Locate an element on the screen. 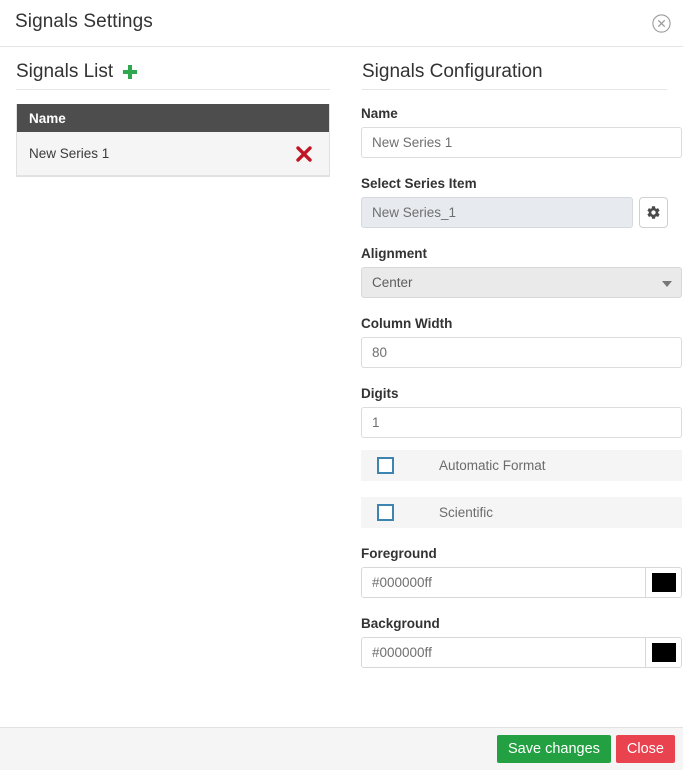  alignment-selected-value: Center is located at coordinates (392, 282).